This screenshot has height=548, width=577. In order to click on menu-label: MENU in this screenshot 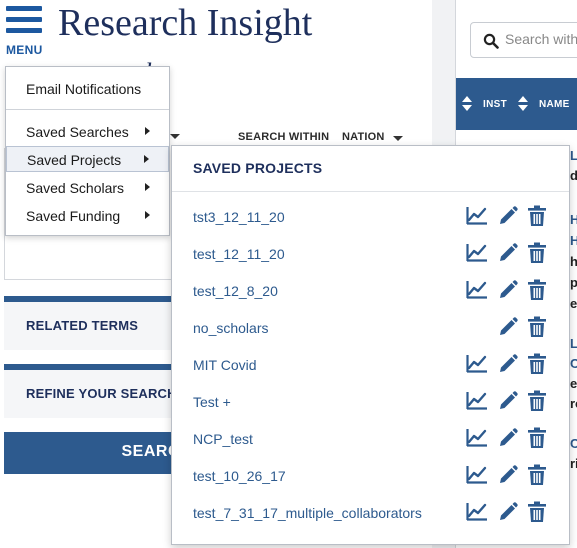, I will do `click(24, 50)`.